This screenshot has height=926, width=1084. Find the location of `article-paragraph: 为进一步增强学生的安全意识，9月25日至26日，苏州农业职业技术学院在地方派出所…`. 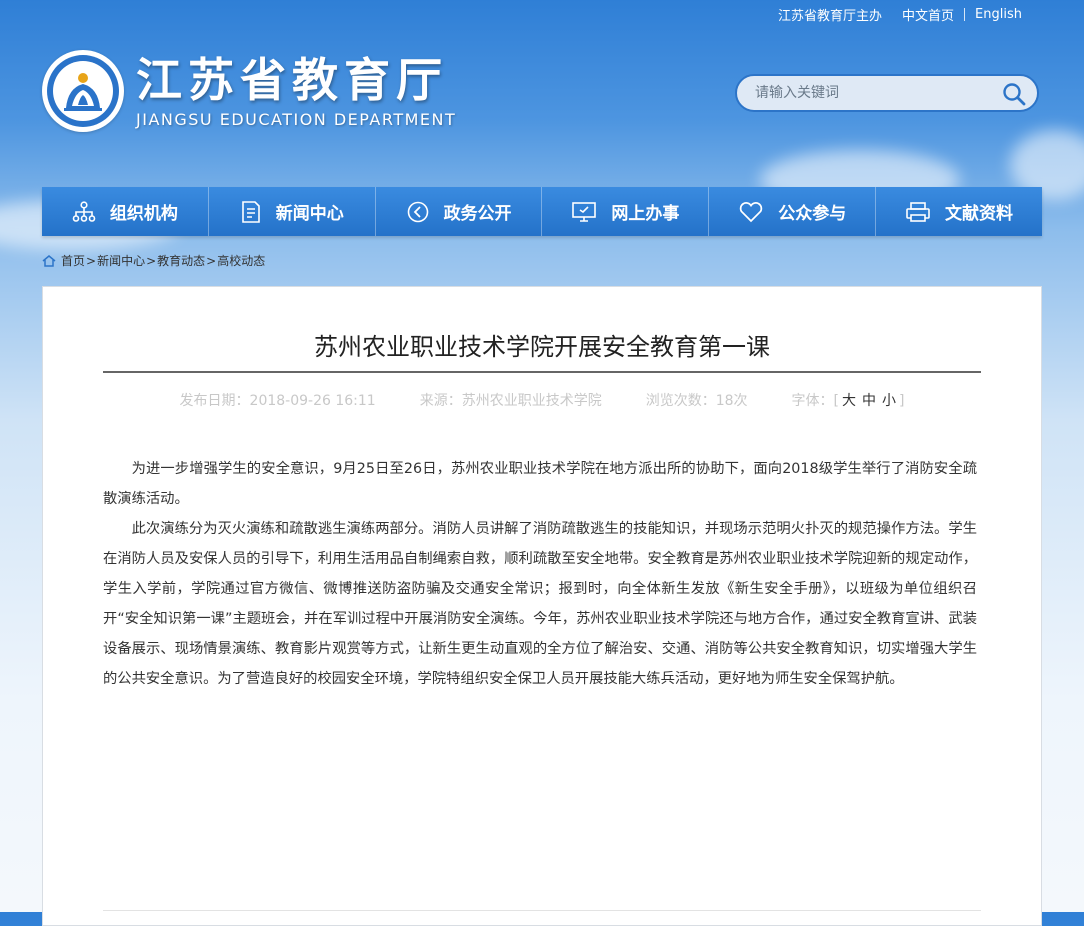

article-paragraph: 为进一步增强学生的安全意识，9月25日至26日，苏州农业职业技术学院在地方派出所… is located at coordinates (540, 484).